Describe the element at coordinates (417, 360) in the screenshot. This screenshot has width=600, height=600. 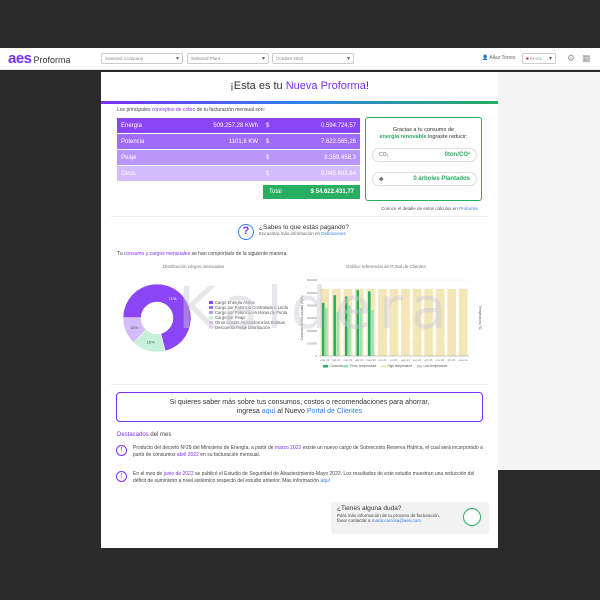
I see `x-tick-label: sep 21` at that location.